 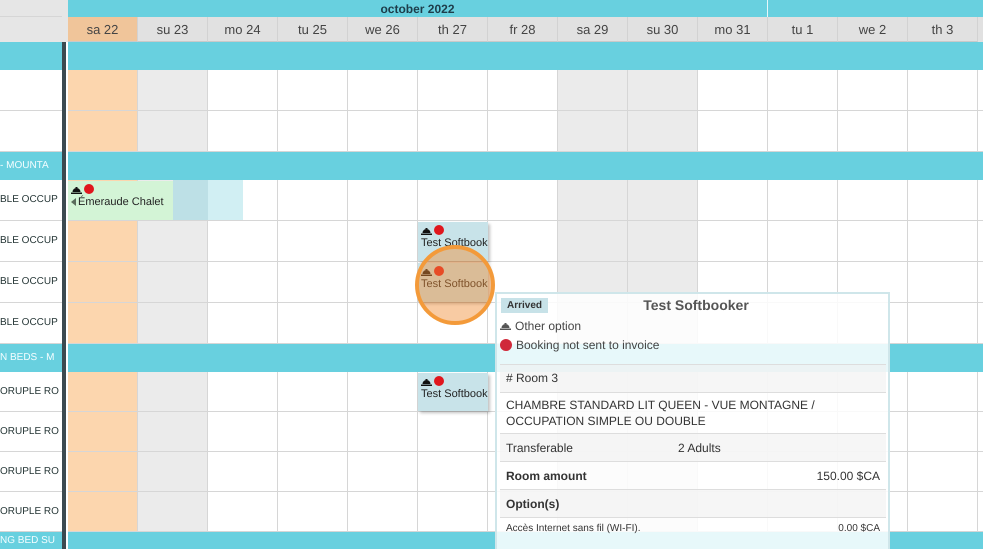 I want to click on detail-label: Option(s), so click(x=533, y=504).